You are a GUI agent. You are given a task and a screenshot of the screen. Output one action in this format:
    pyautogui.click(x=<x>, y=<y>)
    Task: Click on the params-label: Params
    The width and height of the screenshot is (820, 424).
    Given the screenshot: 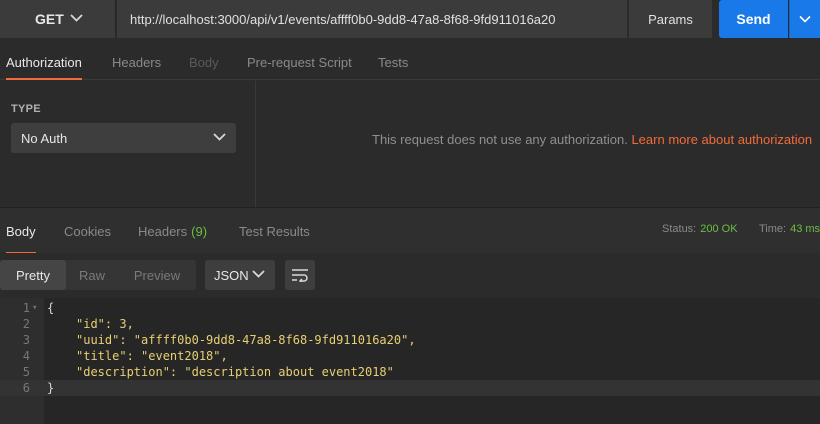 What is the action you would take?
    pyautogui.click(x=670, y=19)
    